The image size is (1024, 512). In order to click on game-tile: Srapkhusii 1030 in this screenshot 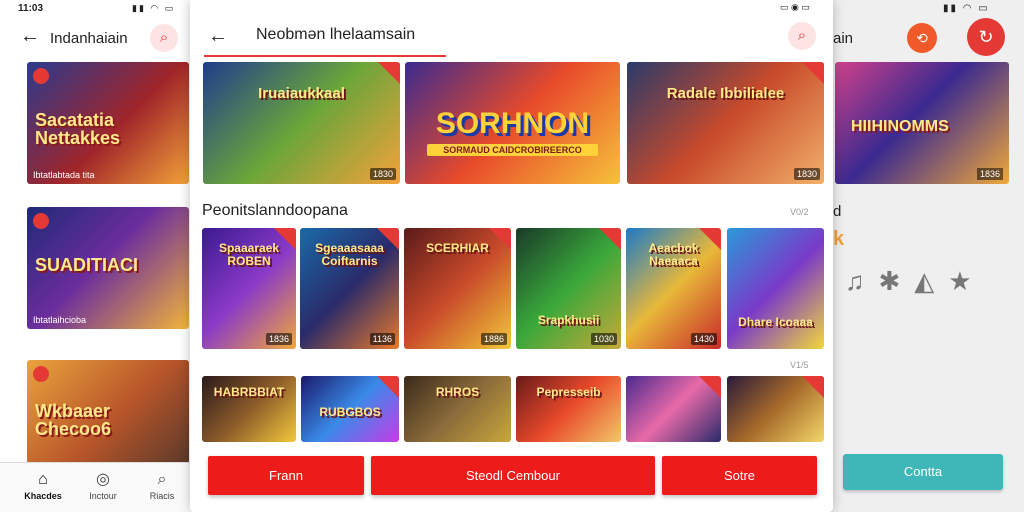, I will do `click(568, 288)`.